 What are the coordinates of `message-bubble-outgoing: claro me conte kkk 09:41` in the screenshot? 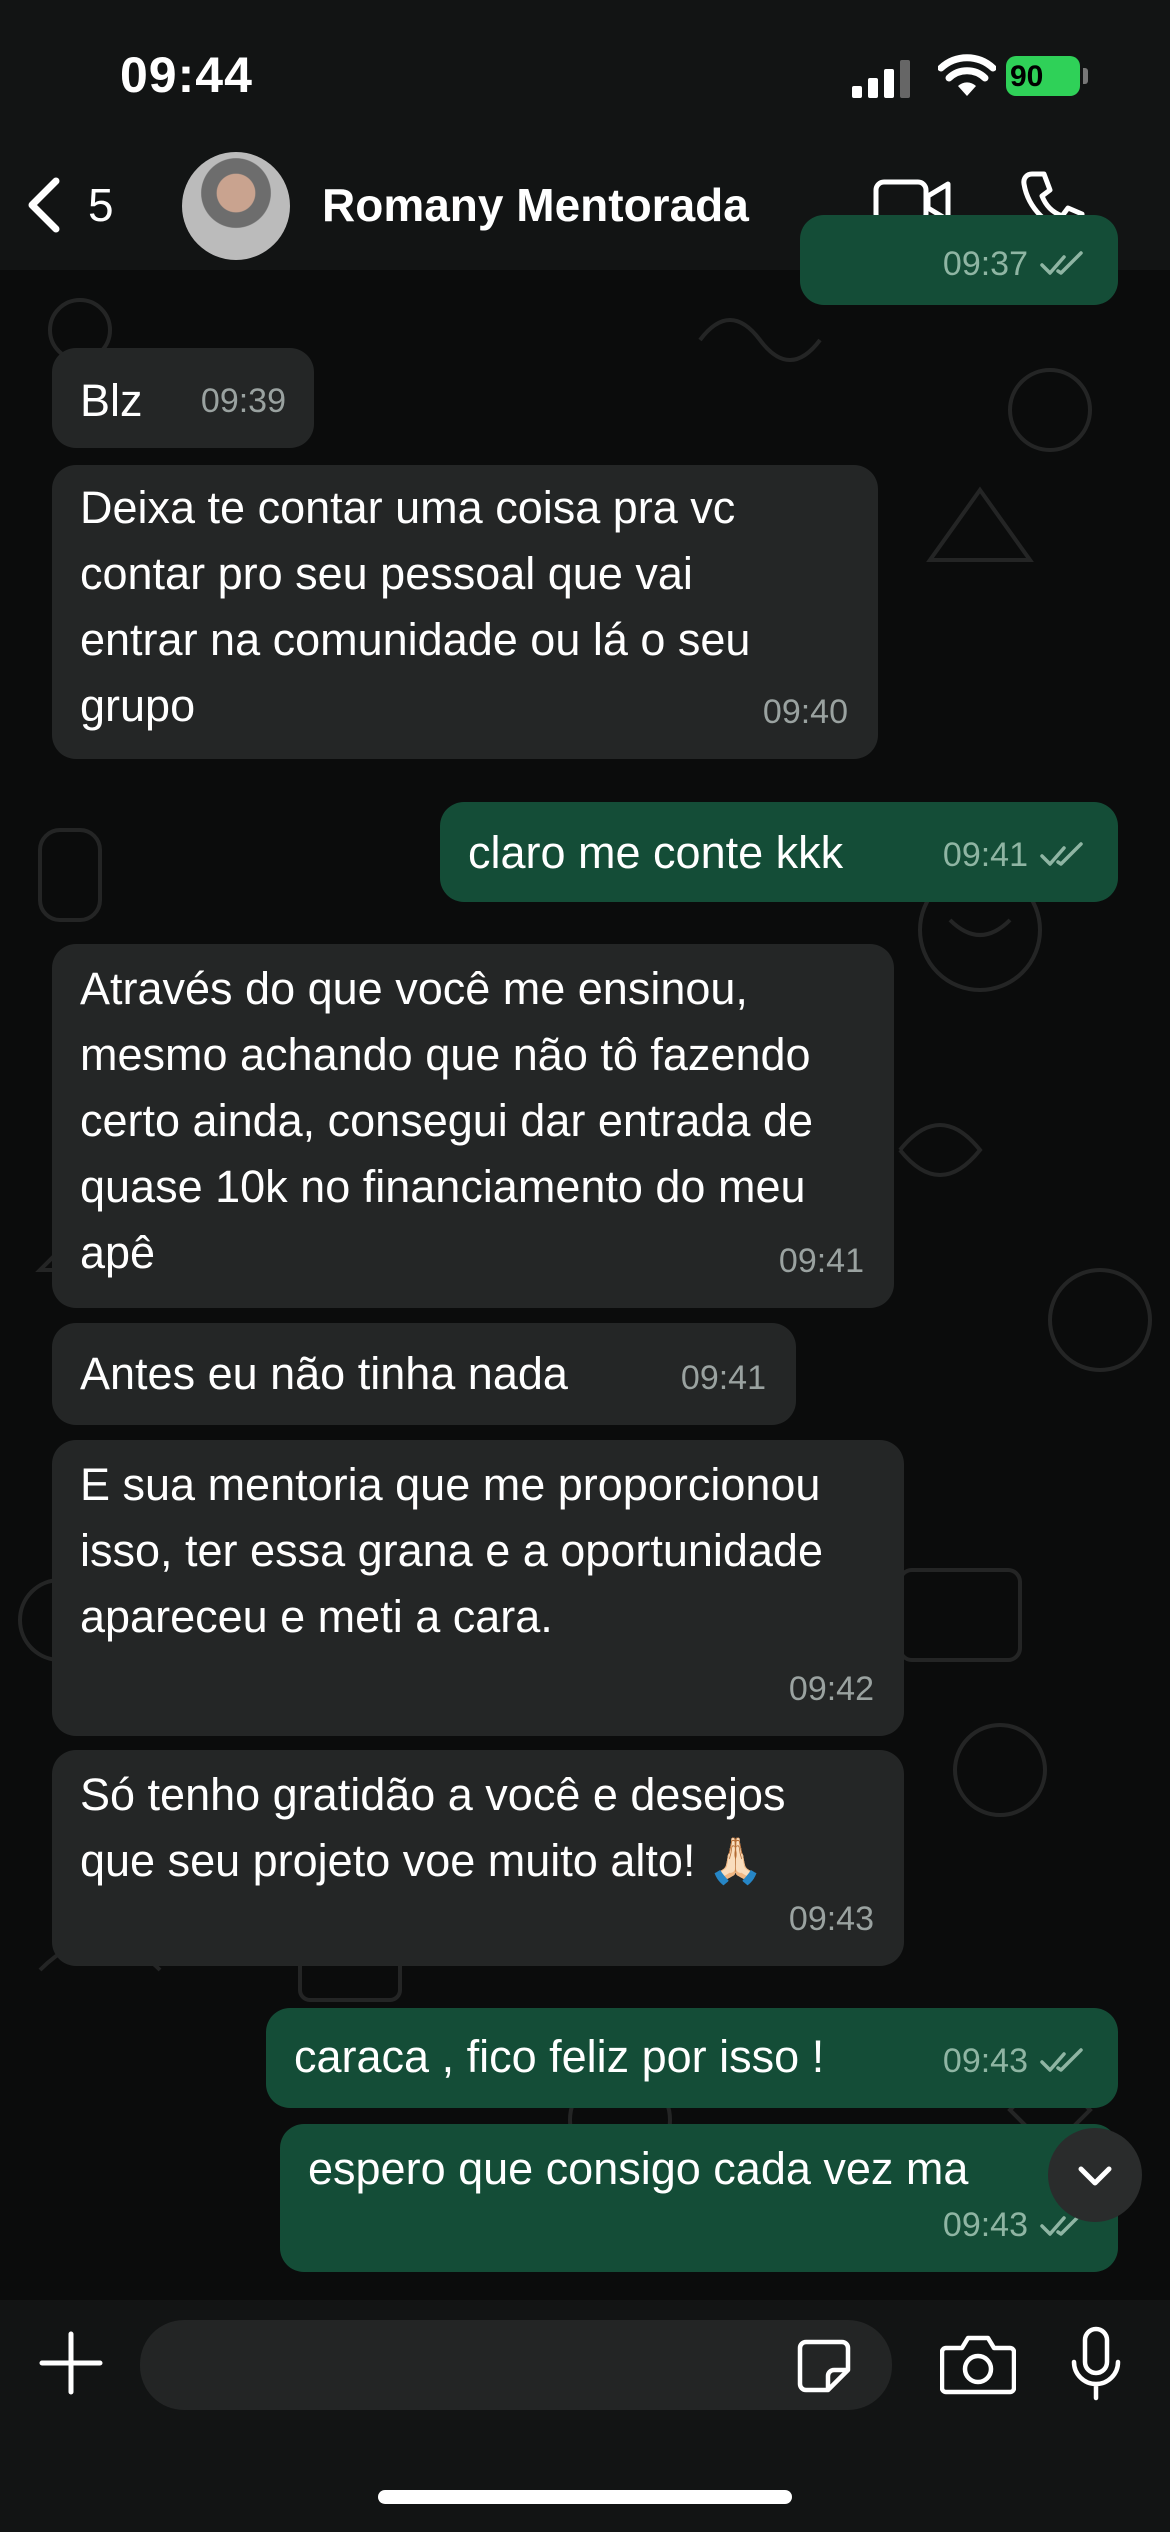 It's located at (779, 852).